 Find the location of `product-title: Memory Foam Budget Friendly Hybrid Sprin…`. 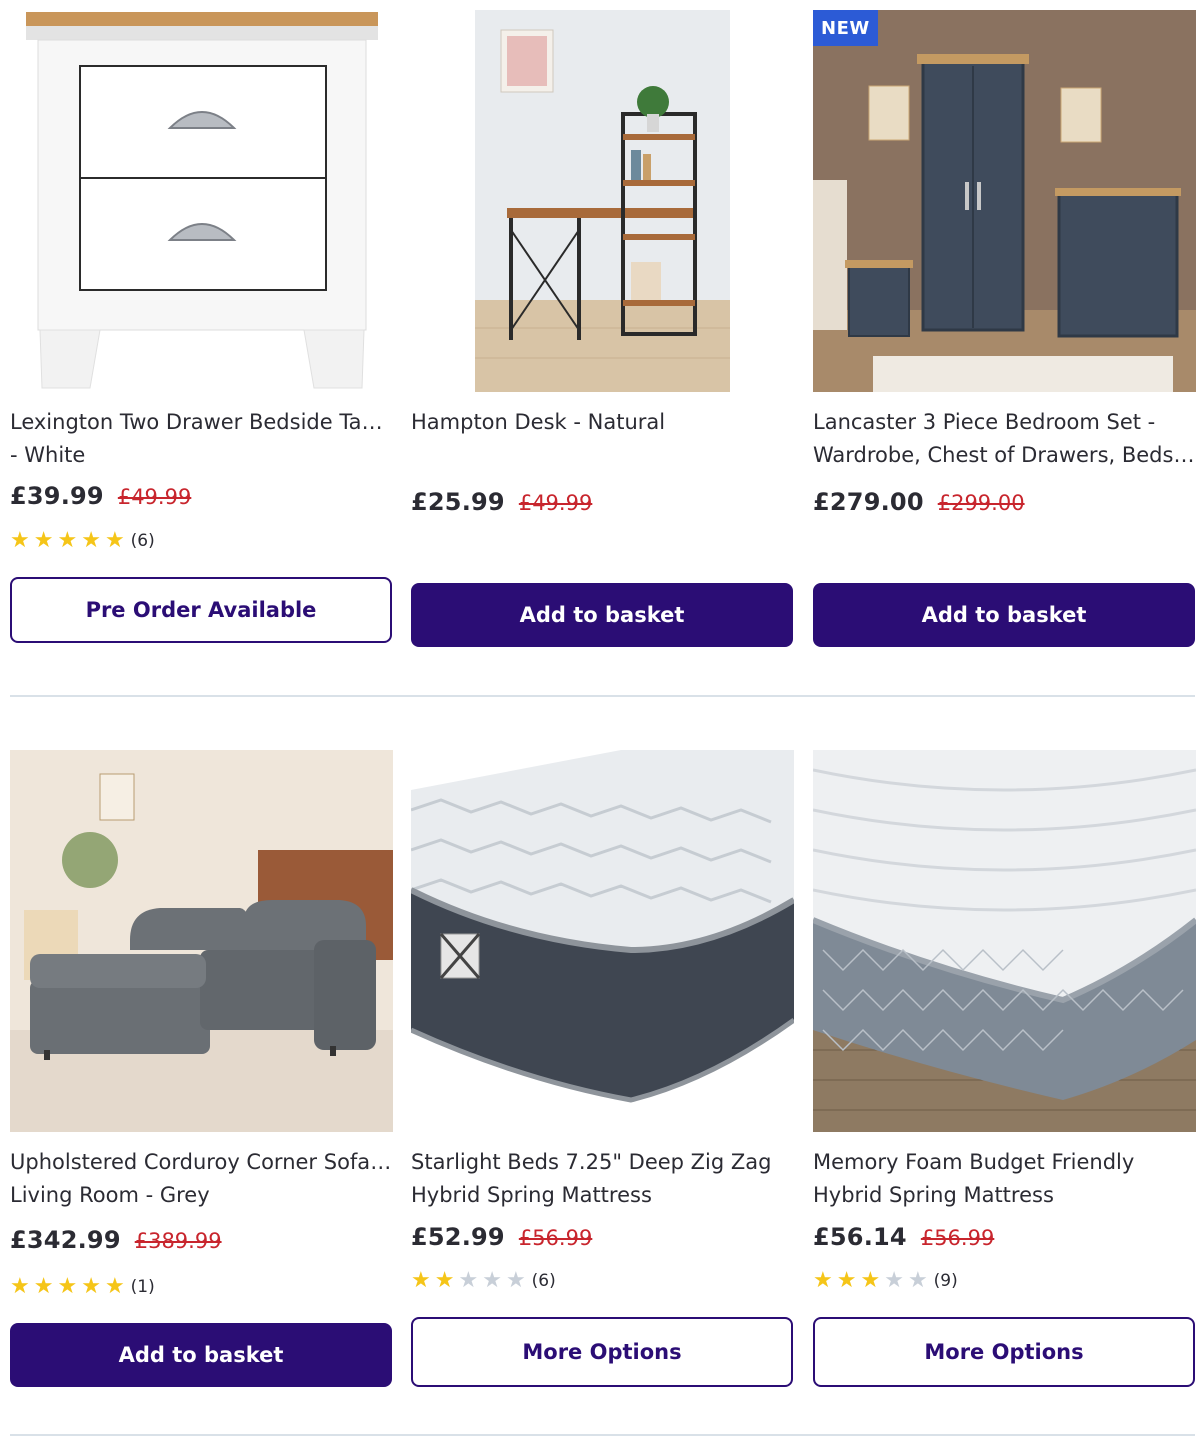

product-title: Memory Foam Budget Friendly Hybrid Sprin… is located at coordinates (1004, 1179).